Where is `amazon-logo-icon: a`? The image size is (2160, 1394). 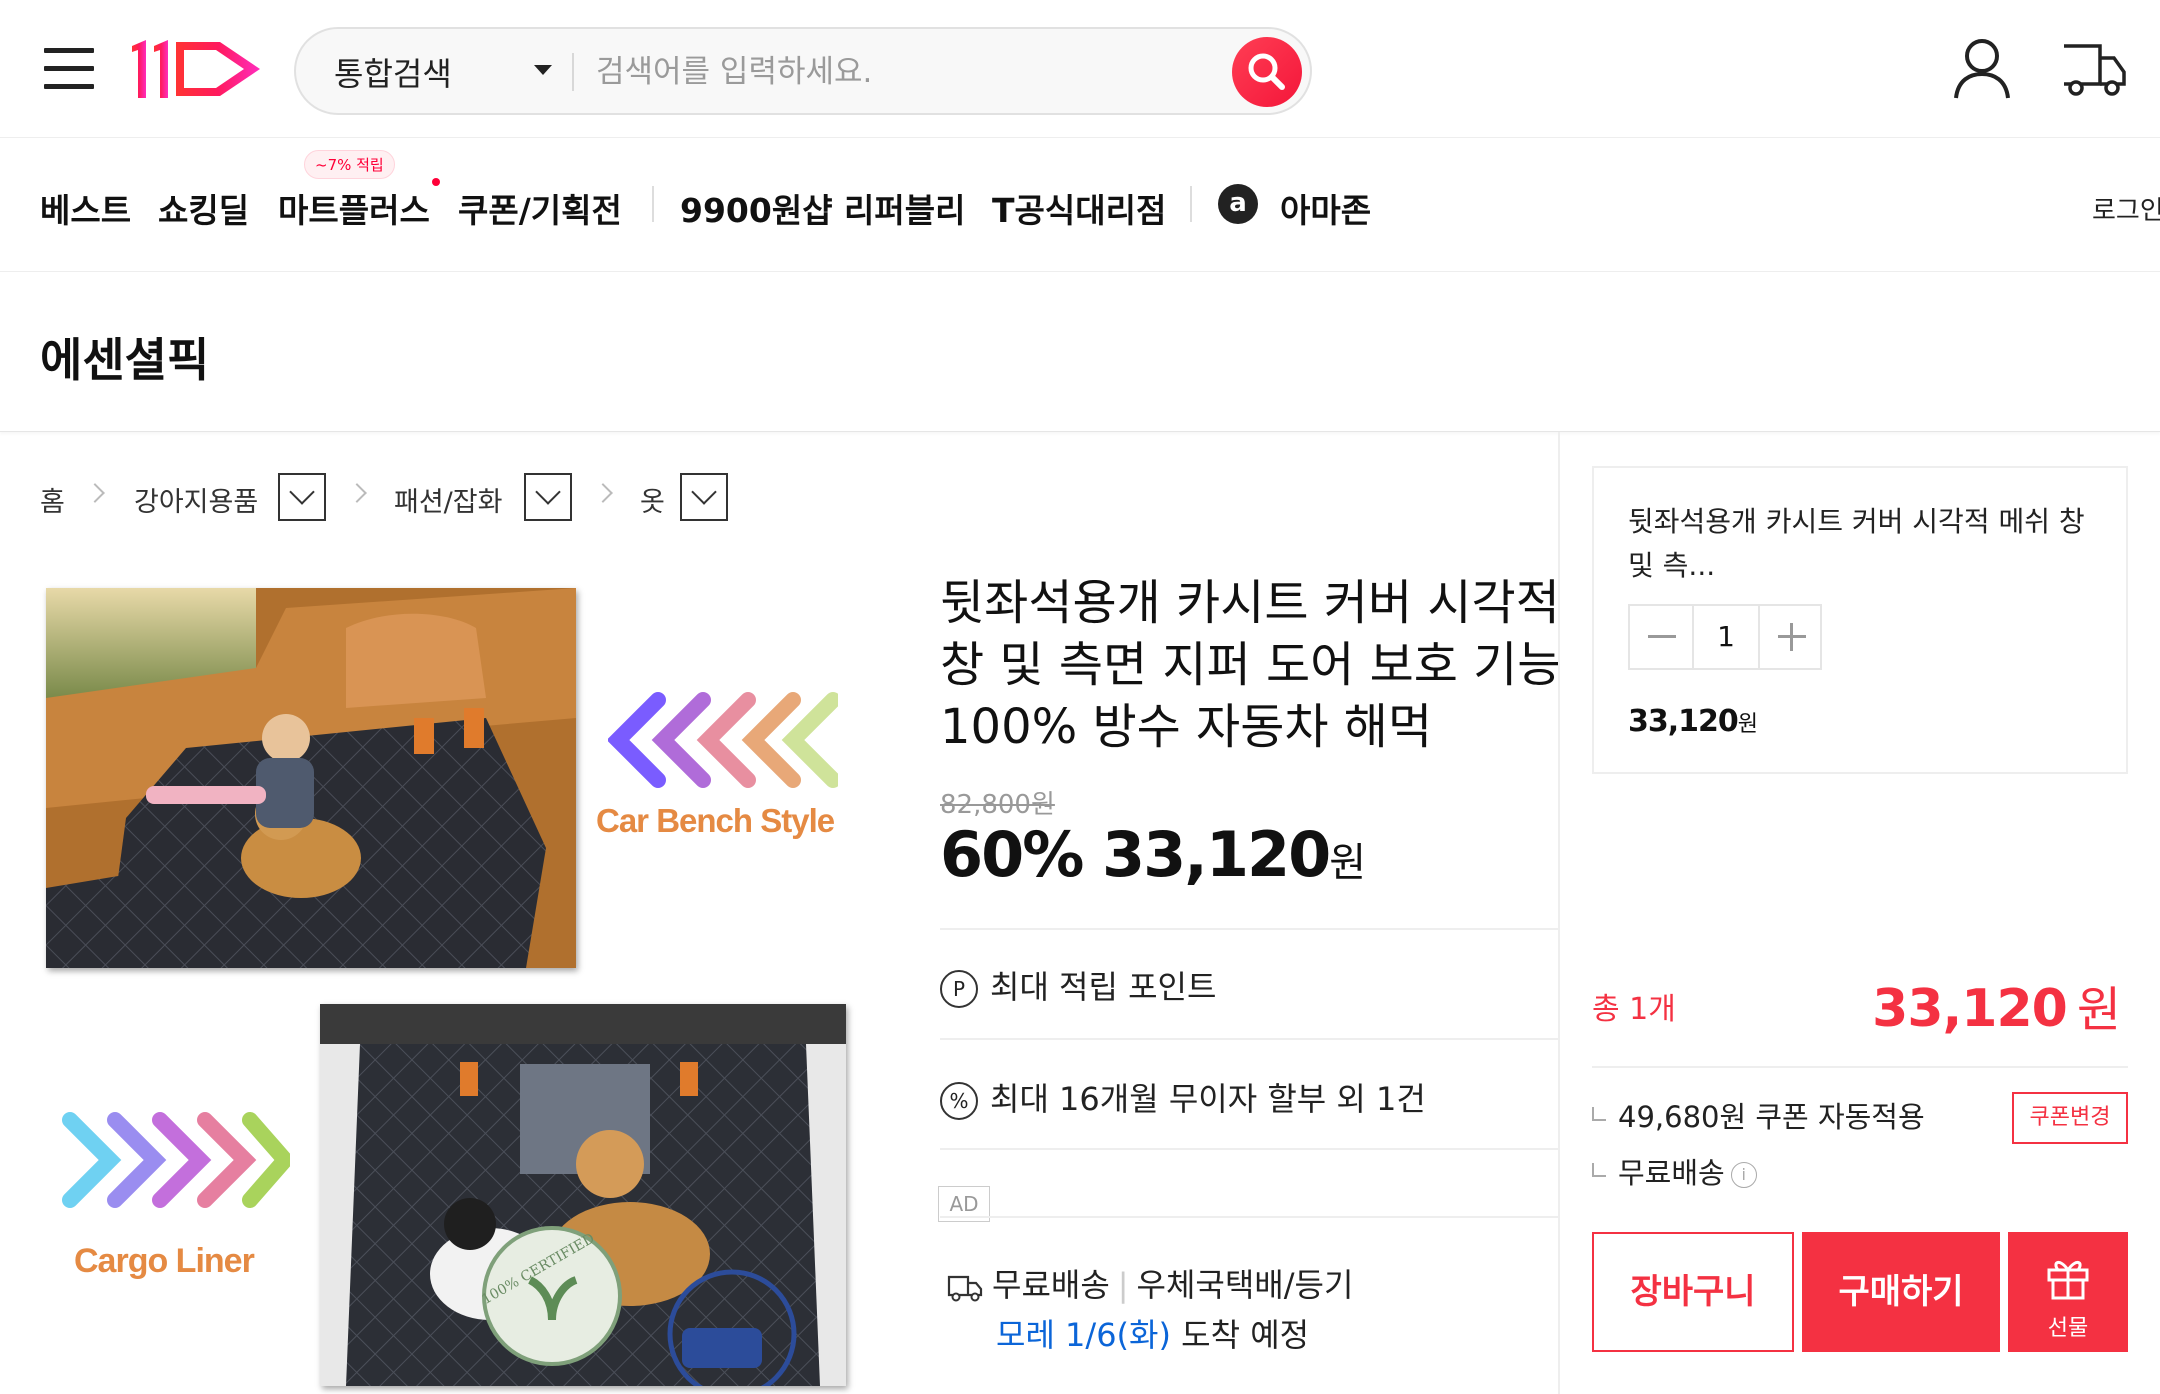 amazon-logo-icon: a is located at coordinates (1238, 204).